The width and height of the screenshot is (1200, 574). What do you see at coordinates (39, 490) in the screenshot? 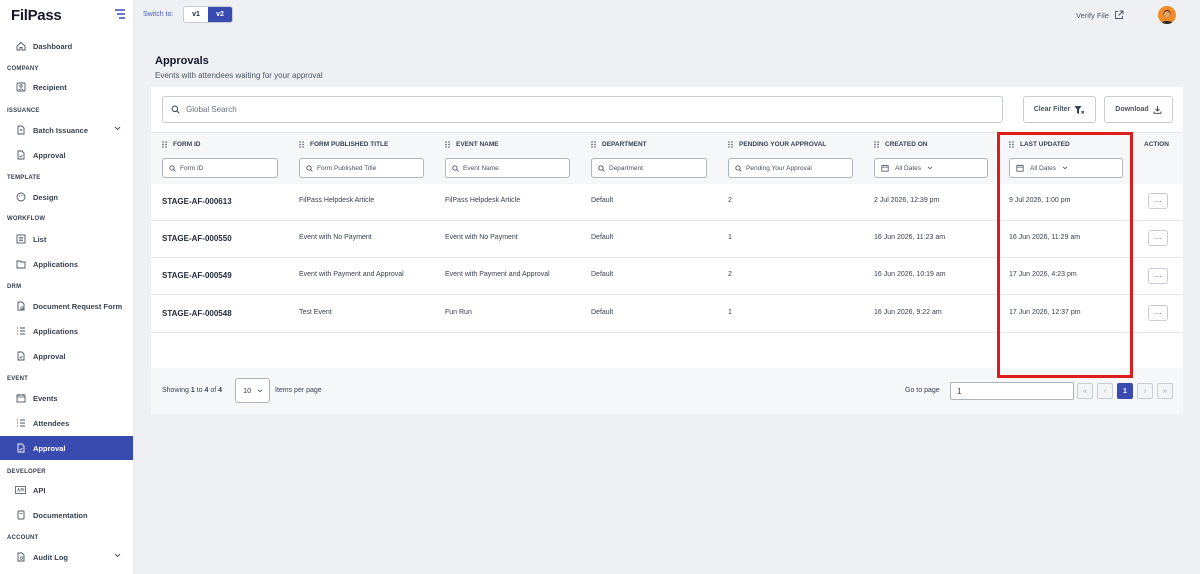
I see `sidebar-item-label: API` at bounding box center [39, 490].